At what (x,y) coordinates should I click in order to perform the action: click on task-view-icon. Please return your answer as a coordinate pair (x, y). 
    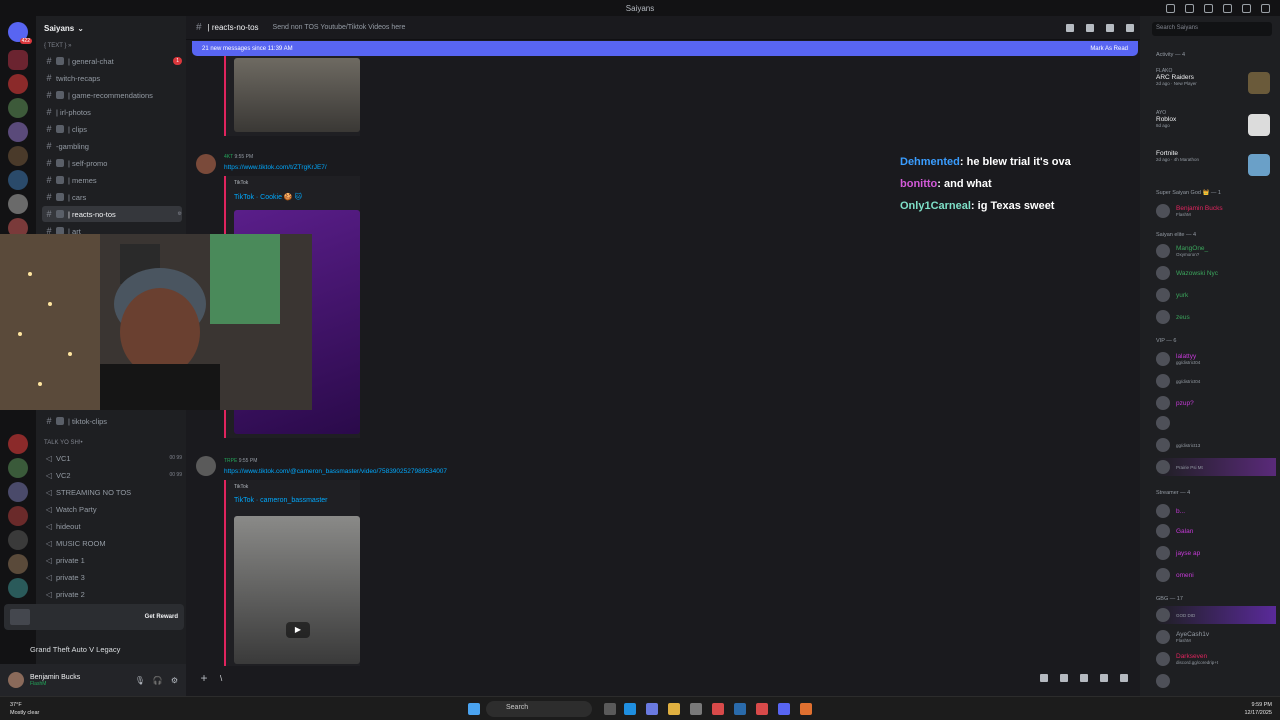
    Looking at the image, I should click on (610, 709).